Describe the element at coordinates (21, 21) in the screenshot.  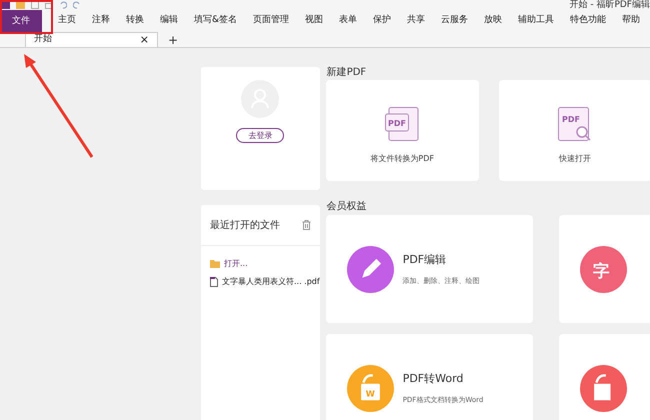
I see `menu-tab: 文件` at that location.